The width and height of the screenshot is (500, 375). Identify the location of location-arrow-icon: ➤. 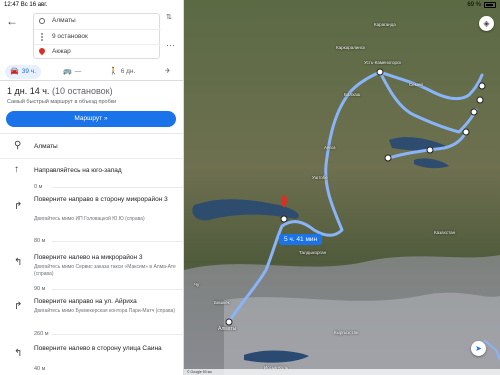
(478, 348).